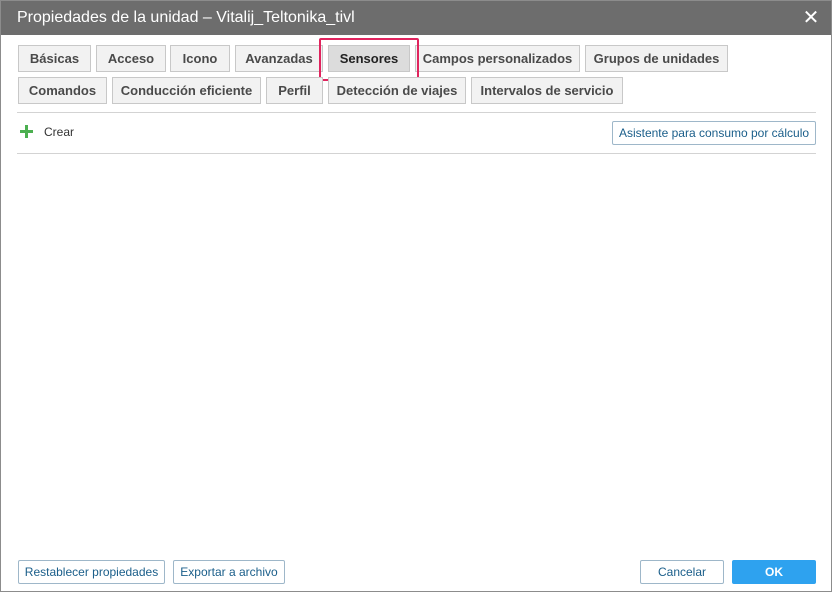 This screenshot has height=592, width=832. What do you see at coordinates (200, 58) in the screenshot?
I see `tab-icono: Icono` at bounding box center [200, 58].